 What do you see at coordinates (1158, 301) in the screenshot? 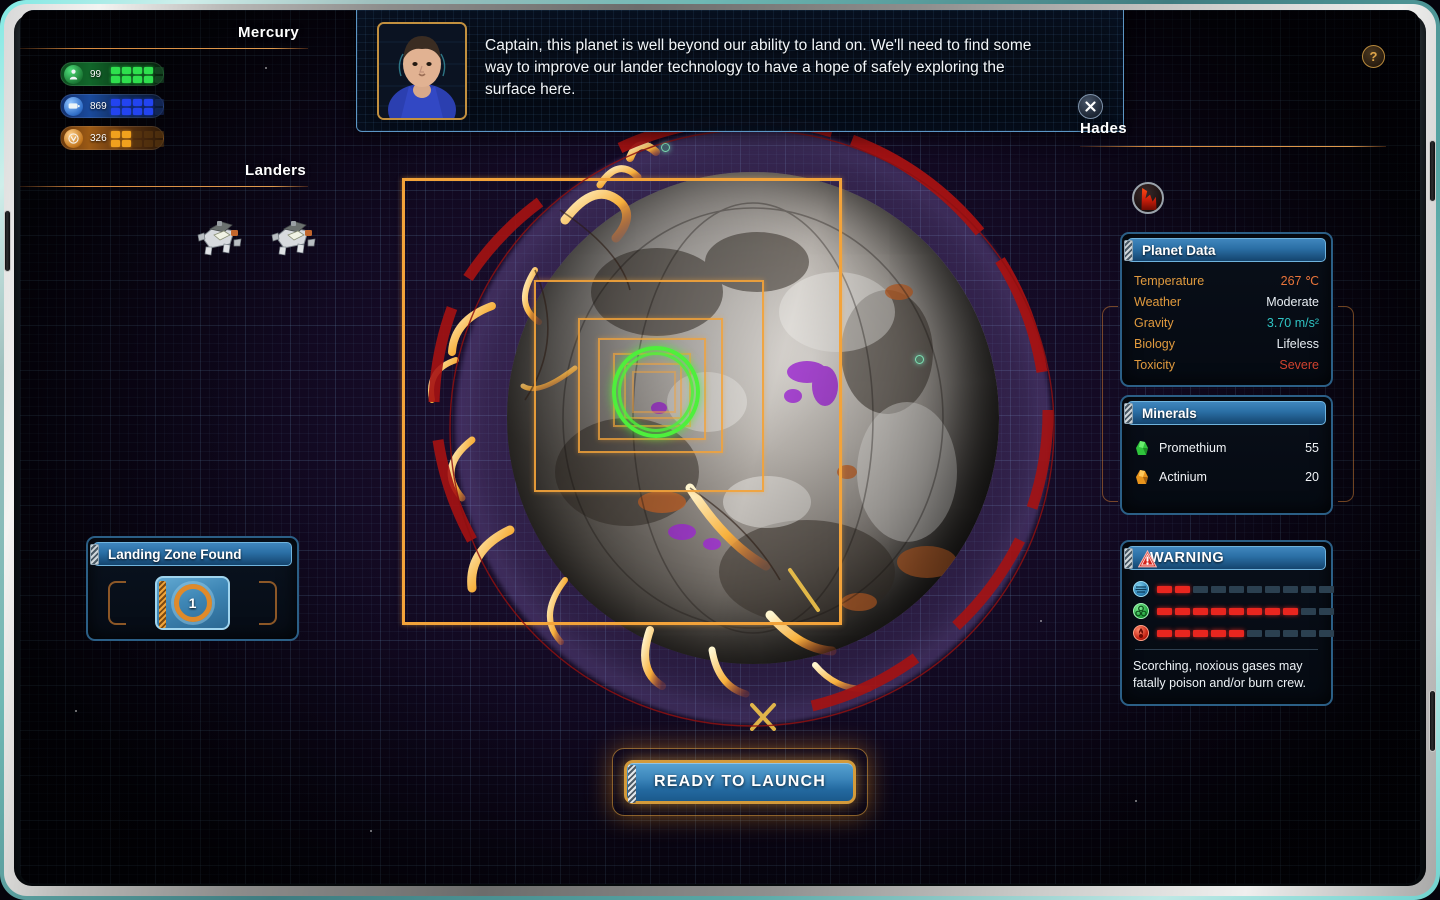
I see `row-key: Weather` at bounding box center [1158, 301].